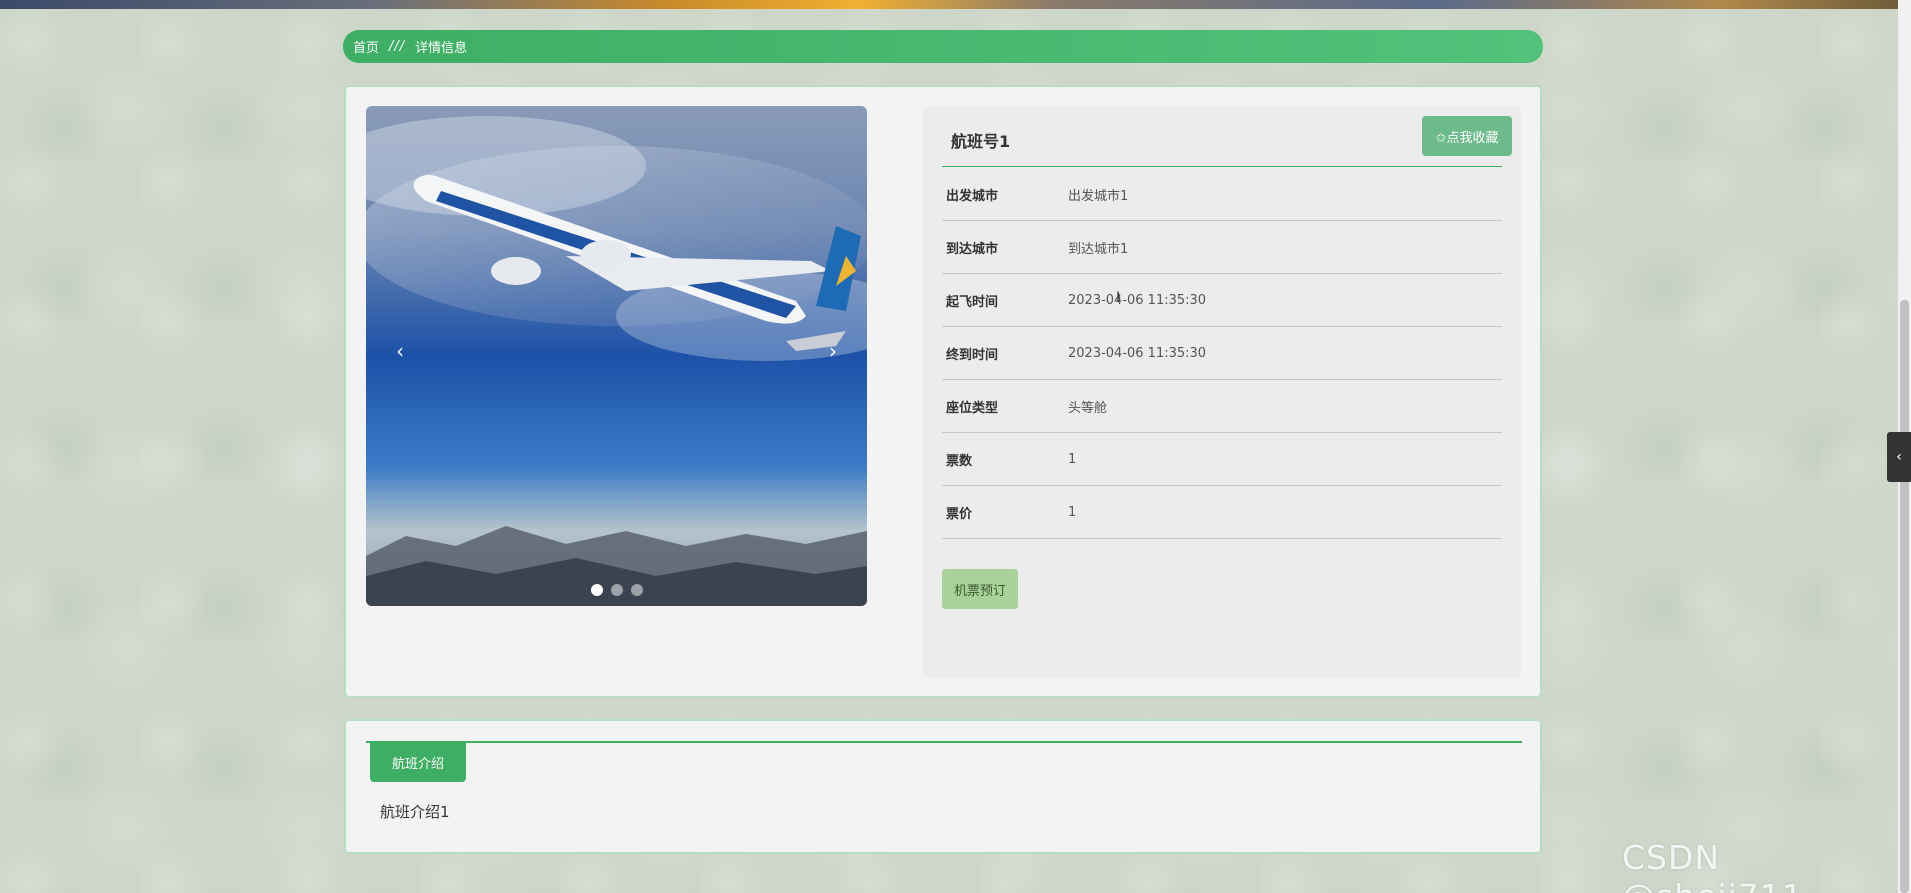 Image resolution: width=1911 pixels, height=893 pixels. Describe the element at coordinates (1899, 457) in the screenshot. I see `side-panel-toggle-icon: ‹` at that location.